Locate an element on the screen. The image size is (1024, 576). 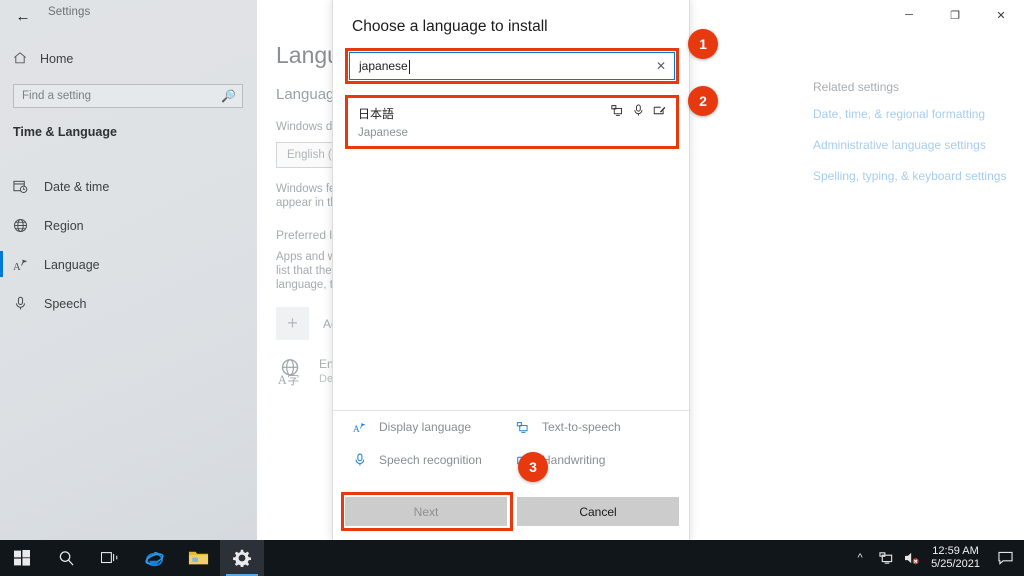
search-input: Find a setting 🔍 is located at coordinates (128, 96).